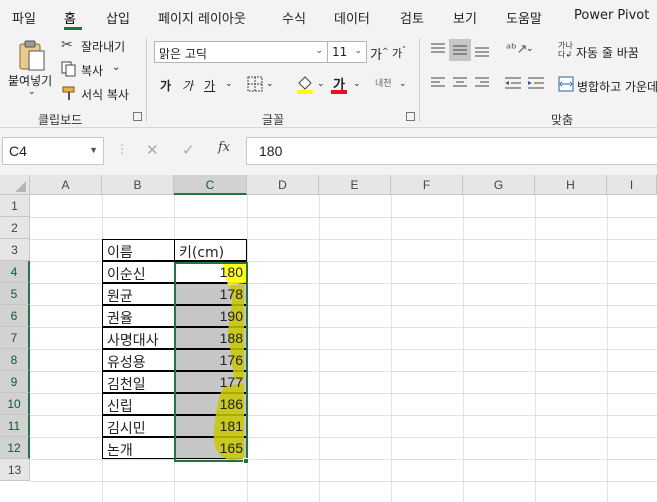 The image size is (657, 502). What do you see at coordinates (270, 84) in the screenshot?
I see `borders-dropdown-icon: ⌄` at bounding box center [270, 84].